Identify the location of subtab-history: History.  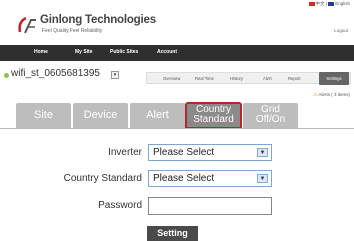
(236, 78).